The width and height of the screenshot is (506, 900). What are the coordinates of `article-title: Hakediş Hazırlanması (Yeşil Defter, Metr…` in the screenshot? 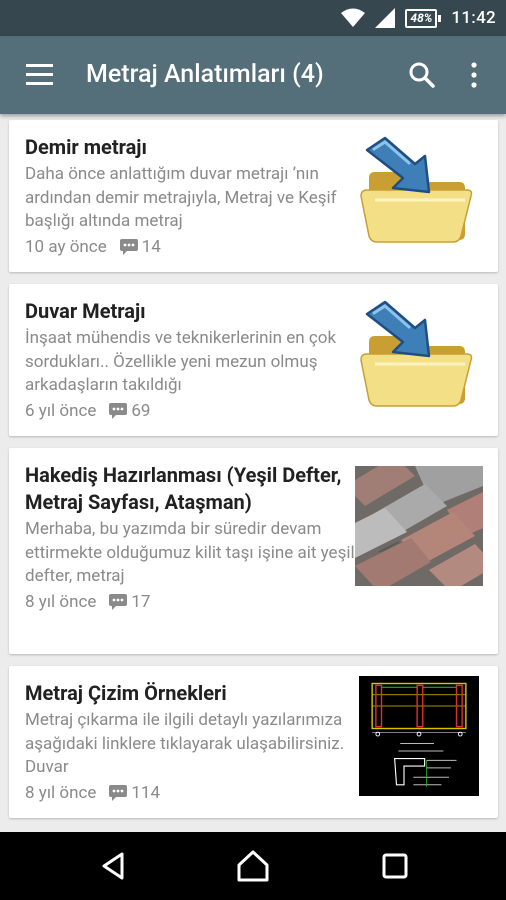 It's located at (183, 488).